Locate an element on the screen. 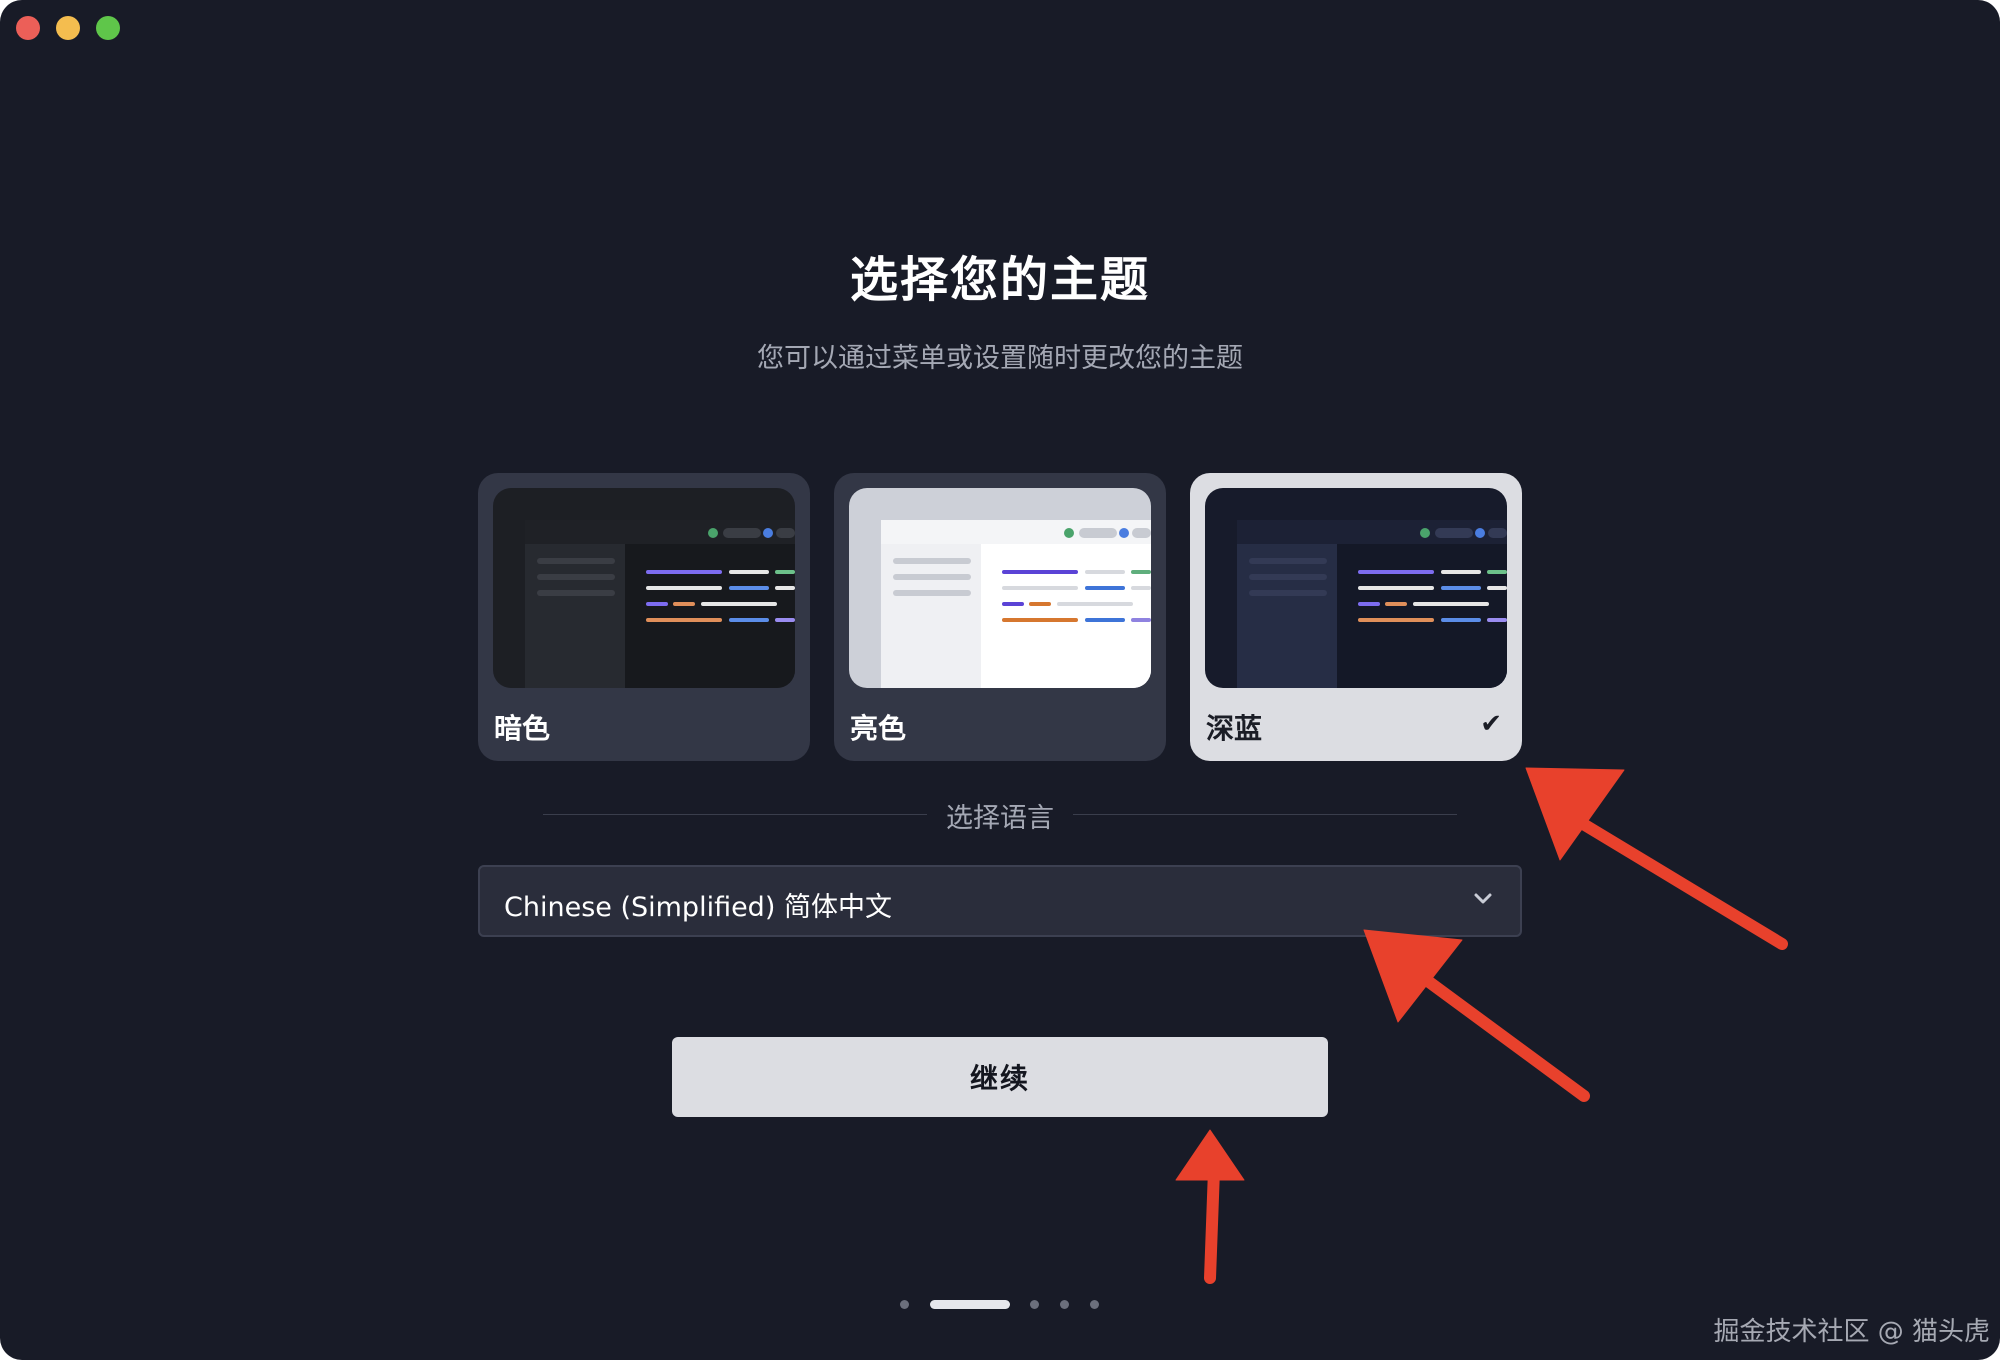 The image size is (2000, 1360). watermark: 掘金技术社区 @ 猫头虎 is located at coordinates (1851, 1332).